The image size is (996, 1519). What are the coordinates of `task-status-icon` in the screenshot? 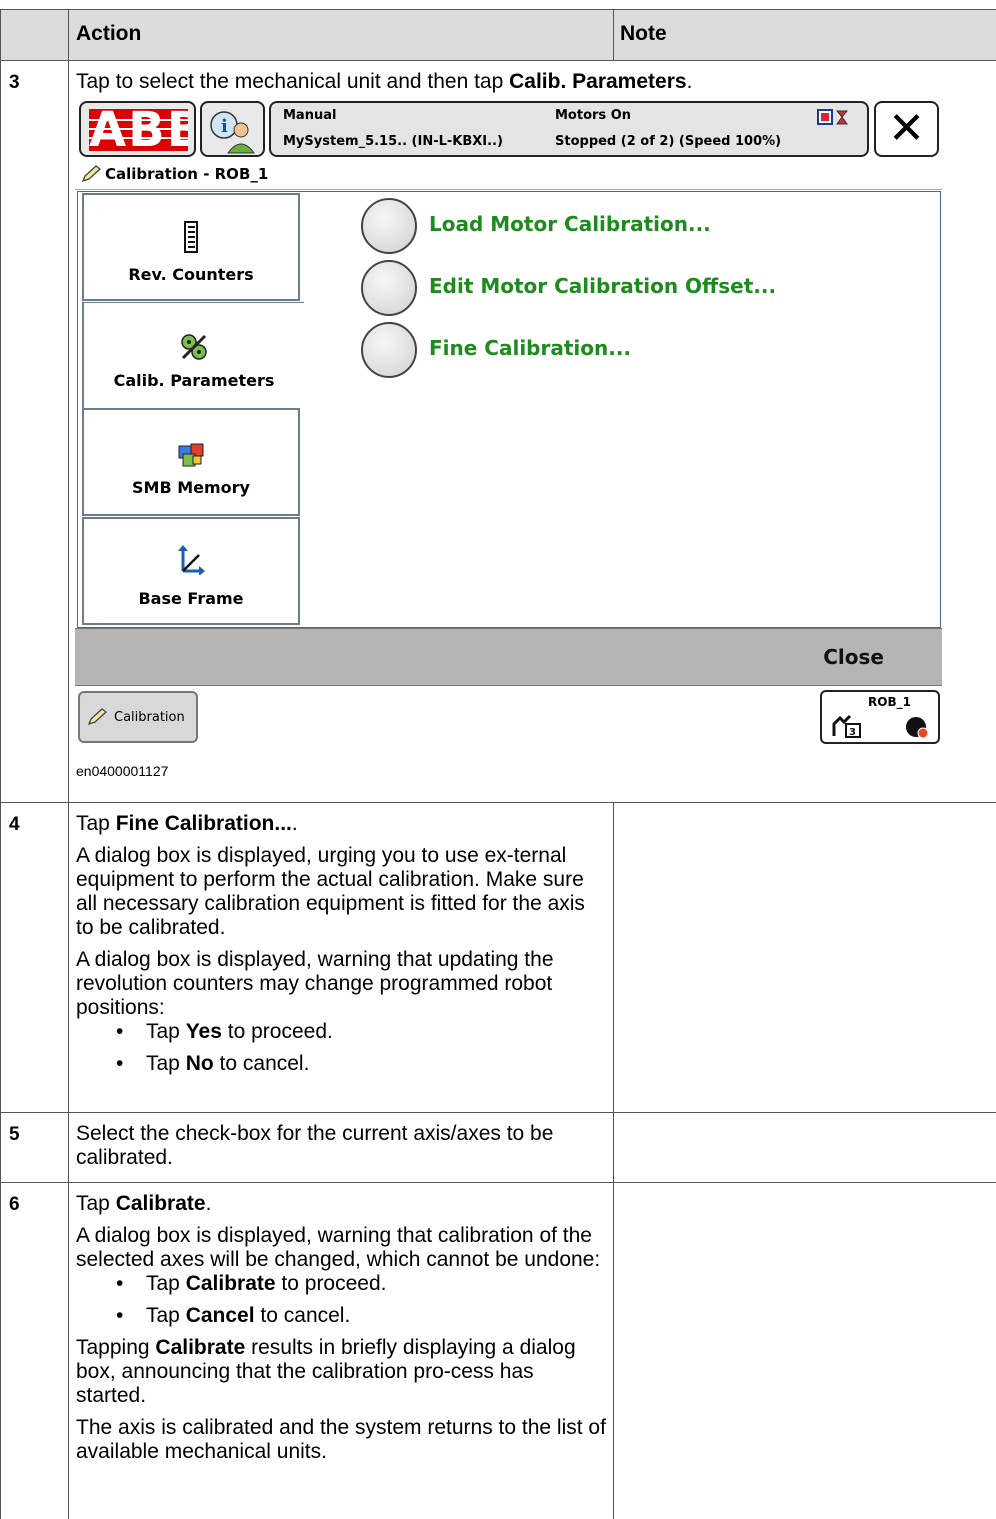 It's located at (833, 117).